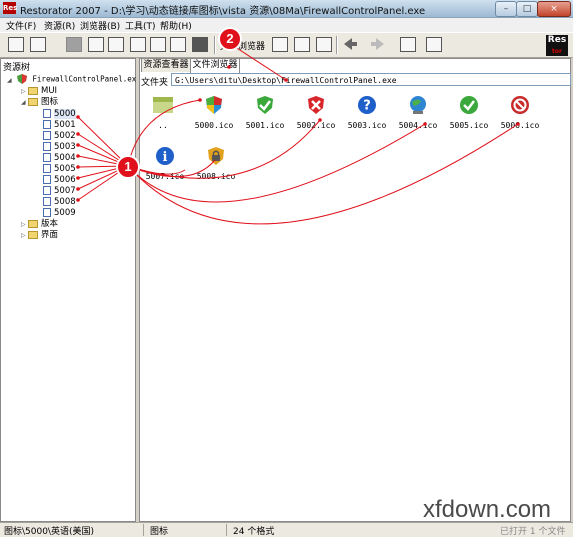 This screenshot has height=537, width=573. What do you see at coordinates (74, 44) in the screenshot?
I see `save-icon` at bounding box center [74, 44].